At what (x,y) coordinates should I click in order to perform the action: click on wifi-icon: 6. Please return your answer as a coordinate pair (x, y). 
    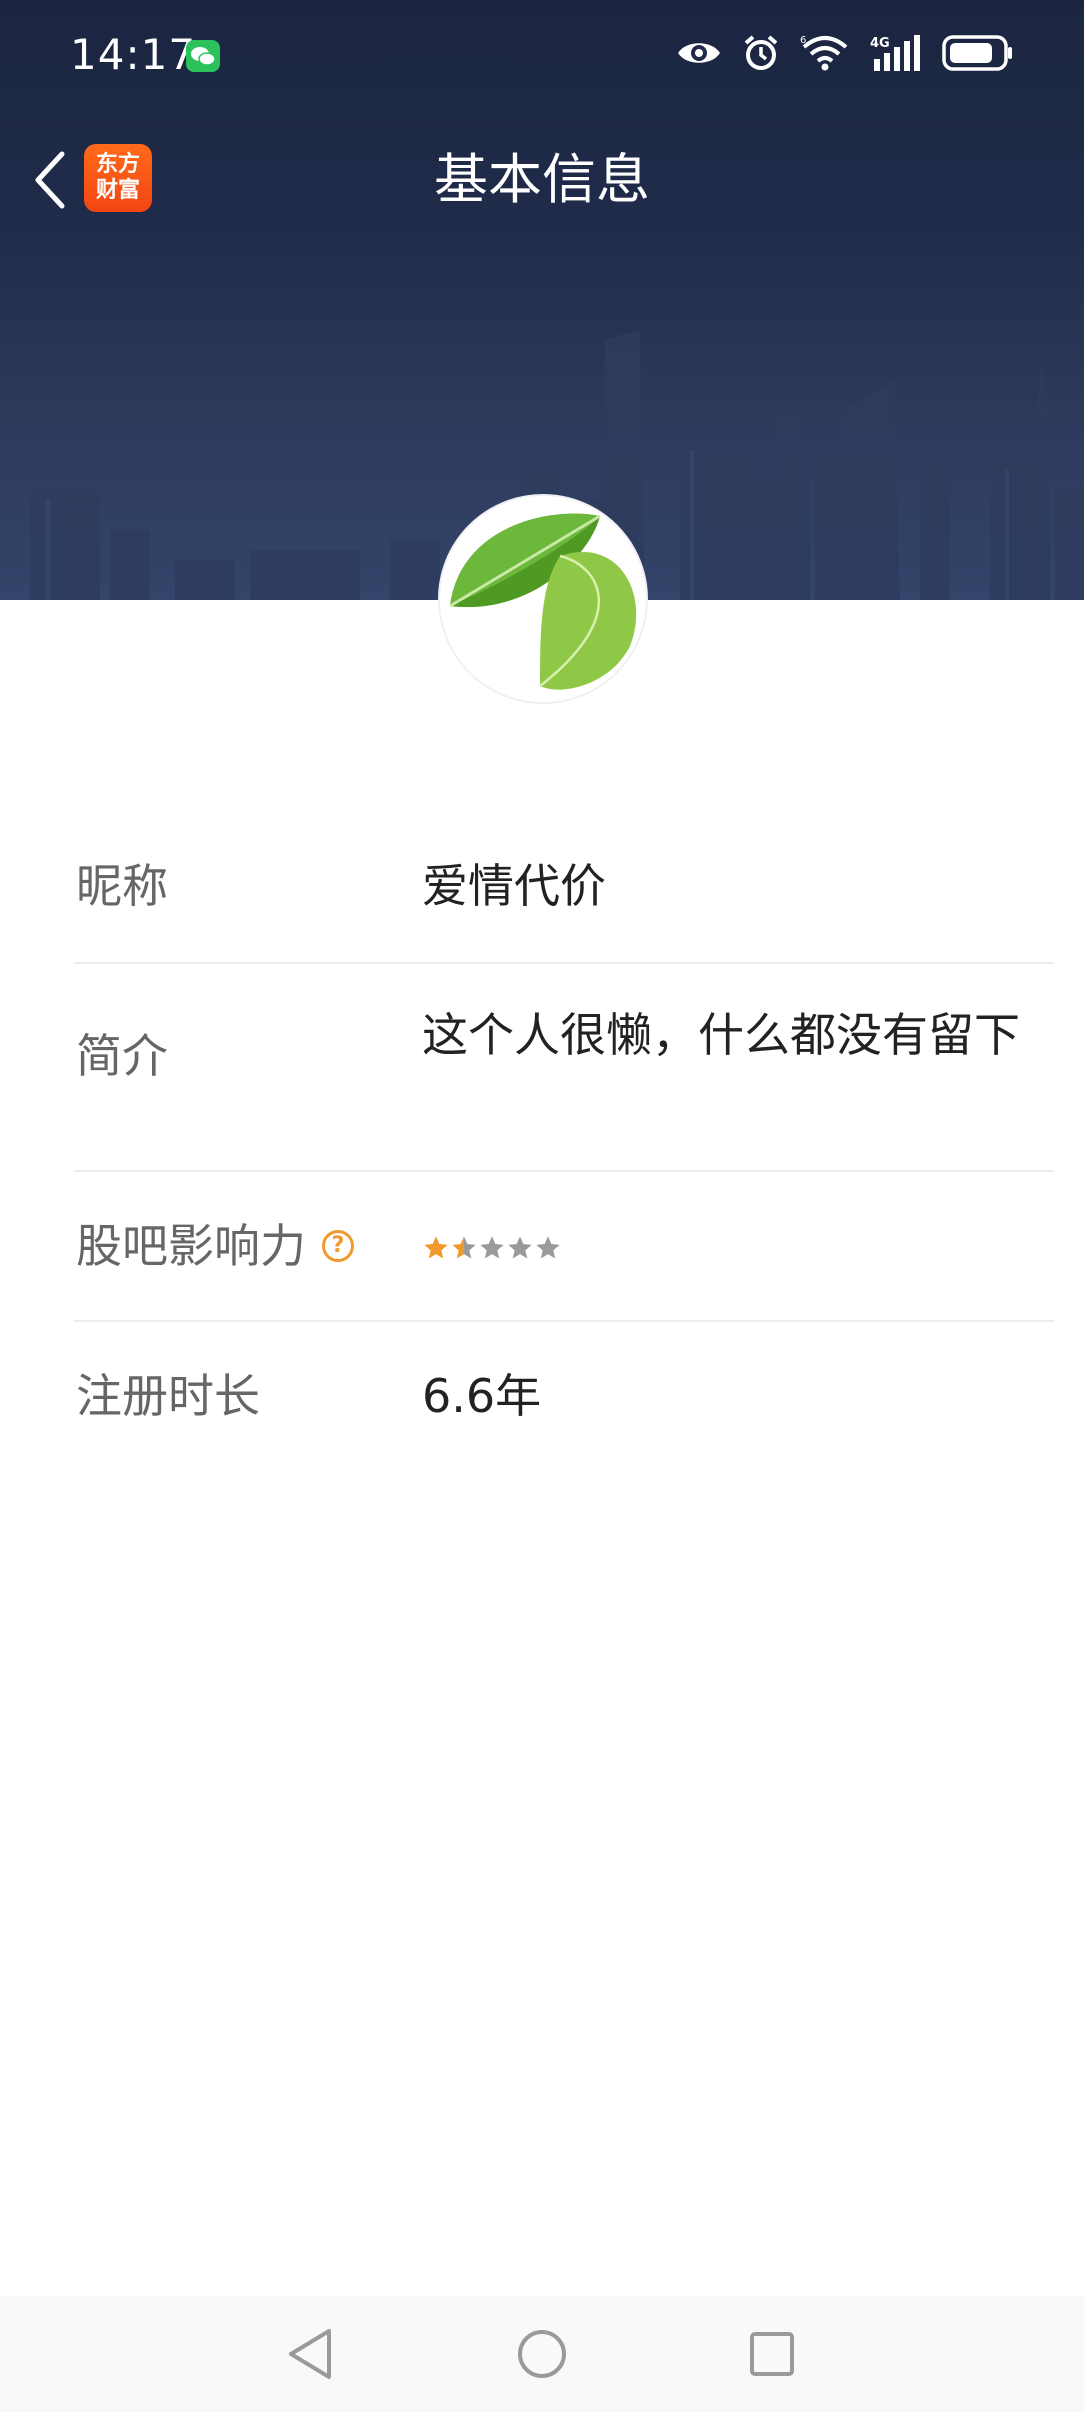
    Looking at the image, I should click on (825, 55).